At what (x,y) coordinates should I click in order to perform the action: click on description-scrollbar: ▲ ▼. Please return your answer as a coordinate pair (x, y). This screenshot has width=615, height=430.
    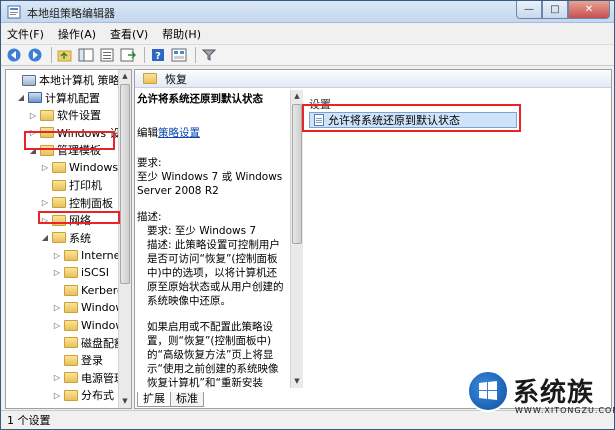
    Looking at the image, I should click on (296, 239).